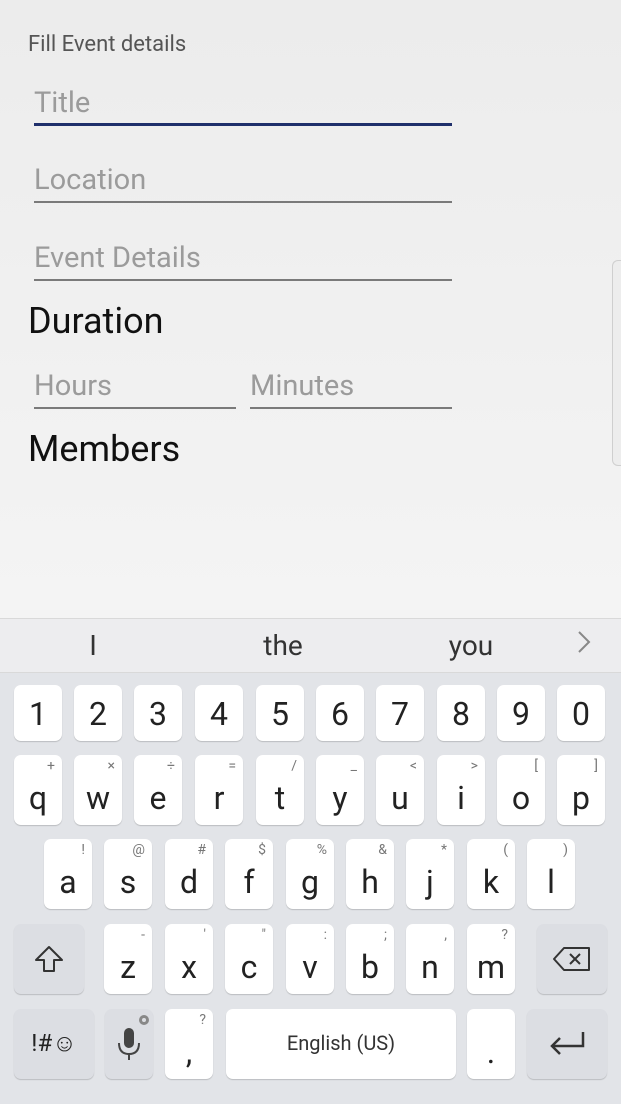  What do you see at coordinates (491, 1044) in the screenshot?
I see `period-key: .` at bounding box center [491, 1044].